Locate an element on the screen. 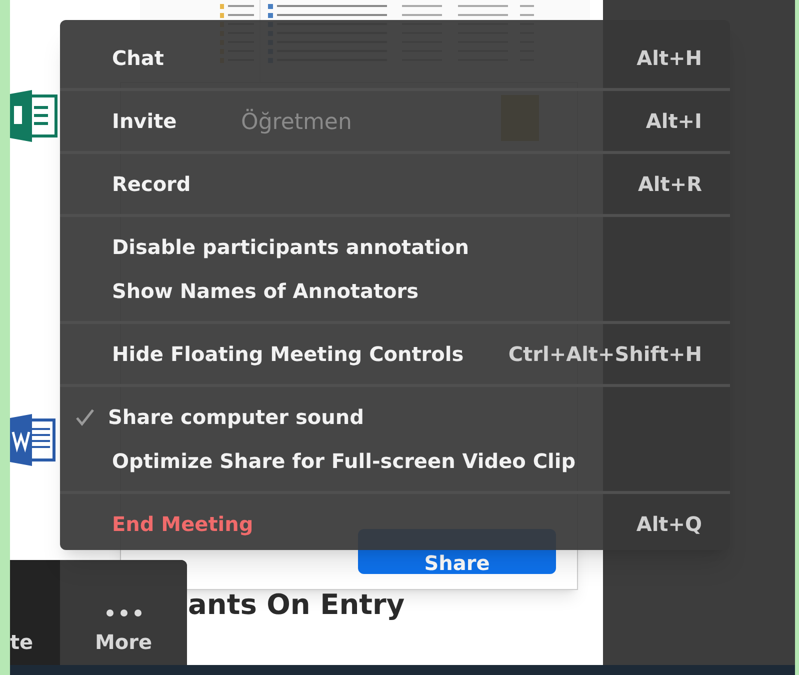 Image resolution: width=799 pixels, height=675 pixels. menu-item: Optimize Share for Full-screen Video Clip is located at coordinates (344, 461).